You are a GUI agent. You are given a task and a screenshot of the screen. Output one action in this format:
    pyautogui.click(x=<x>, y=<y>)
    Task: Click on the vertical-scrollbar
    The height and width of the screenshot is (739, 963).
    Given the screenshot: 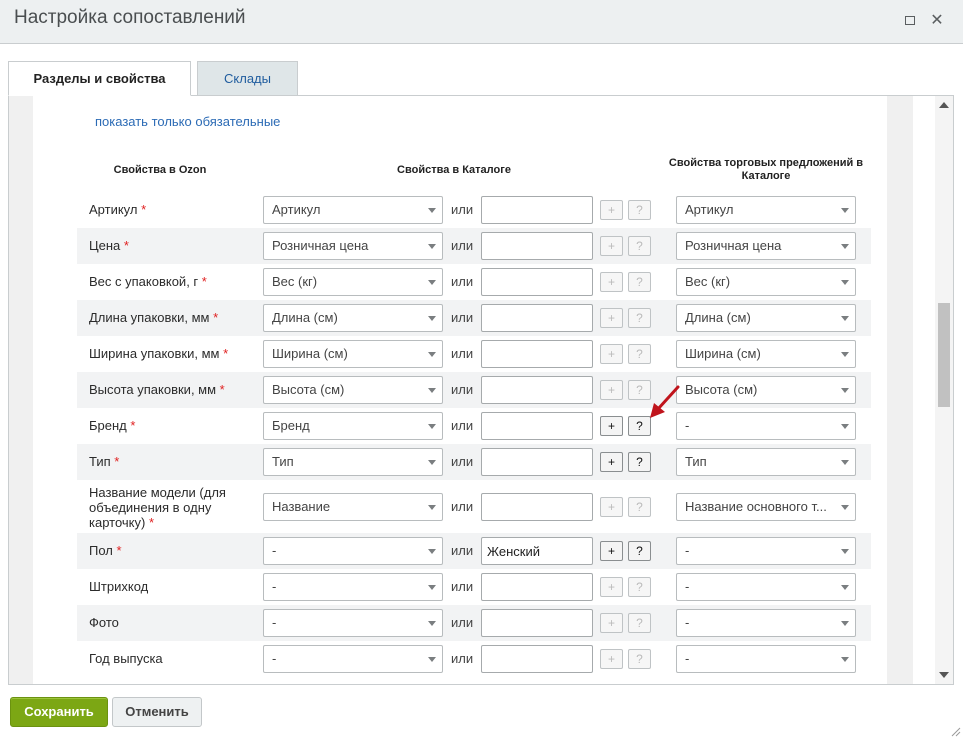 What is the action you would take?
    pyautogui.click(x=944, y=390)
    